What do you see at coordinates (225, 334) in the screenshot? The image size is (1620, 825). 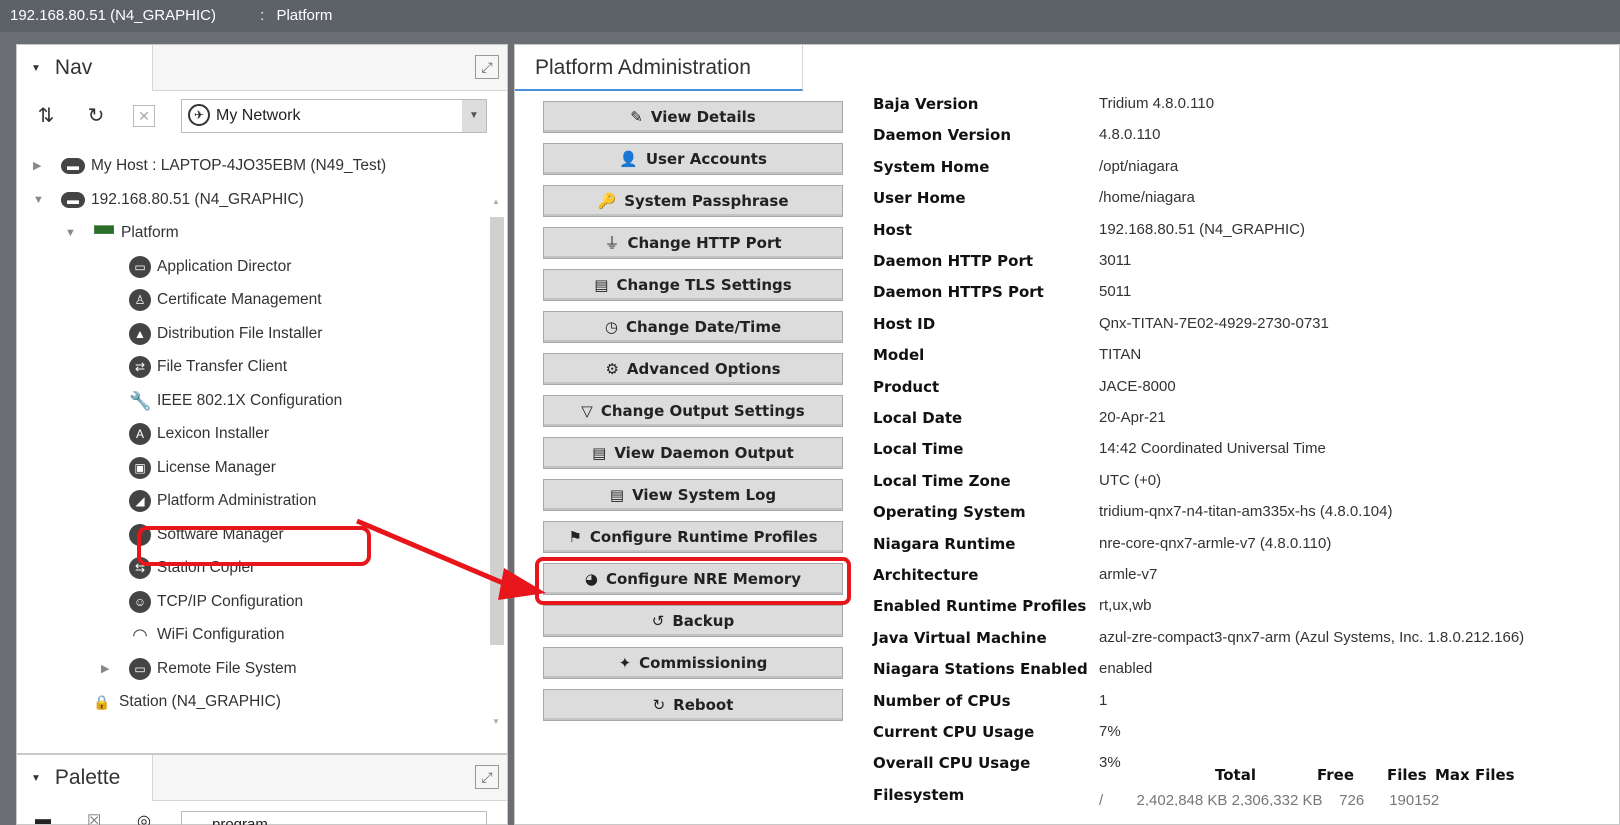 I see `tree-item-distribution-file-installer: ▲ Distribution File Installer` at bounding box center [225, 334].